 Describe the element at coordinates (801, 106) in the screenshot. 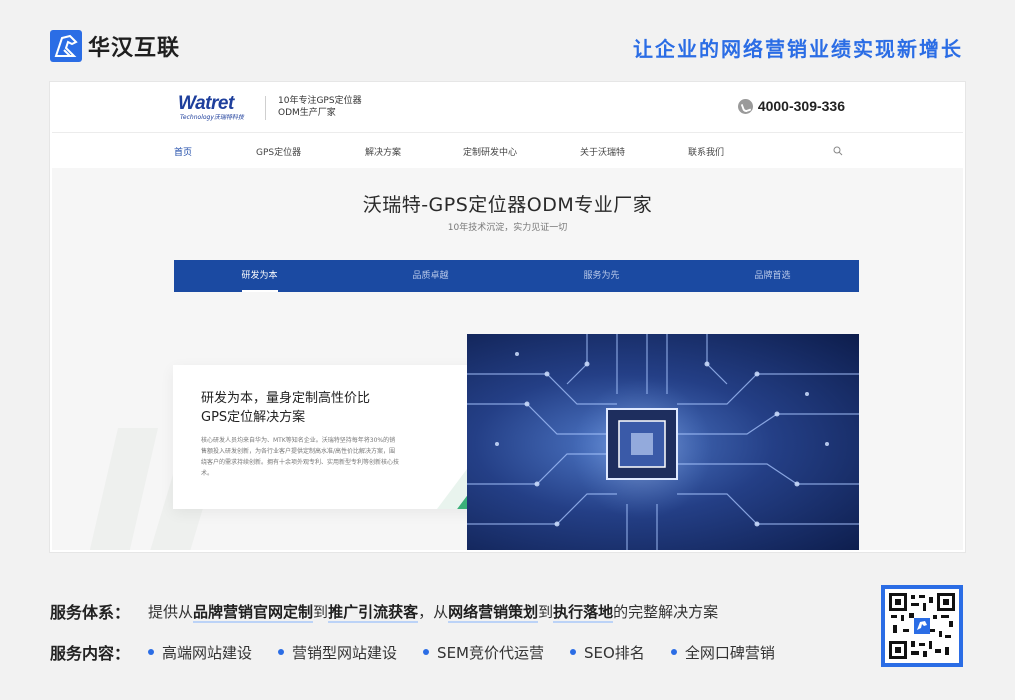

I see `phone-number: 4000-309-336` at that location.